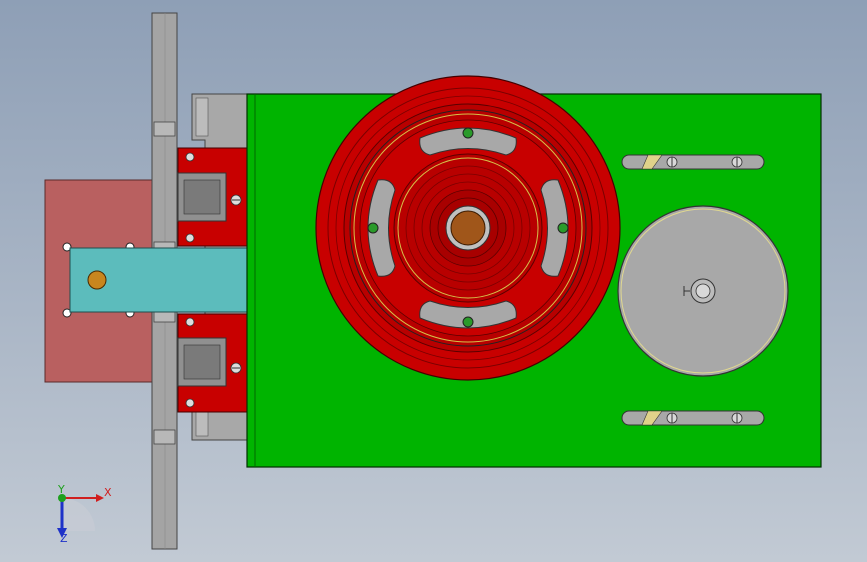  I want to click on coordinate-triad: X Y Z, so click(84, 514).